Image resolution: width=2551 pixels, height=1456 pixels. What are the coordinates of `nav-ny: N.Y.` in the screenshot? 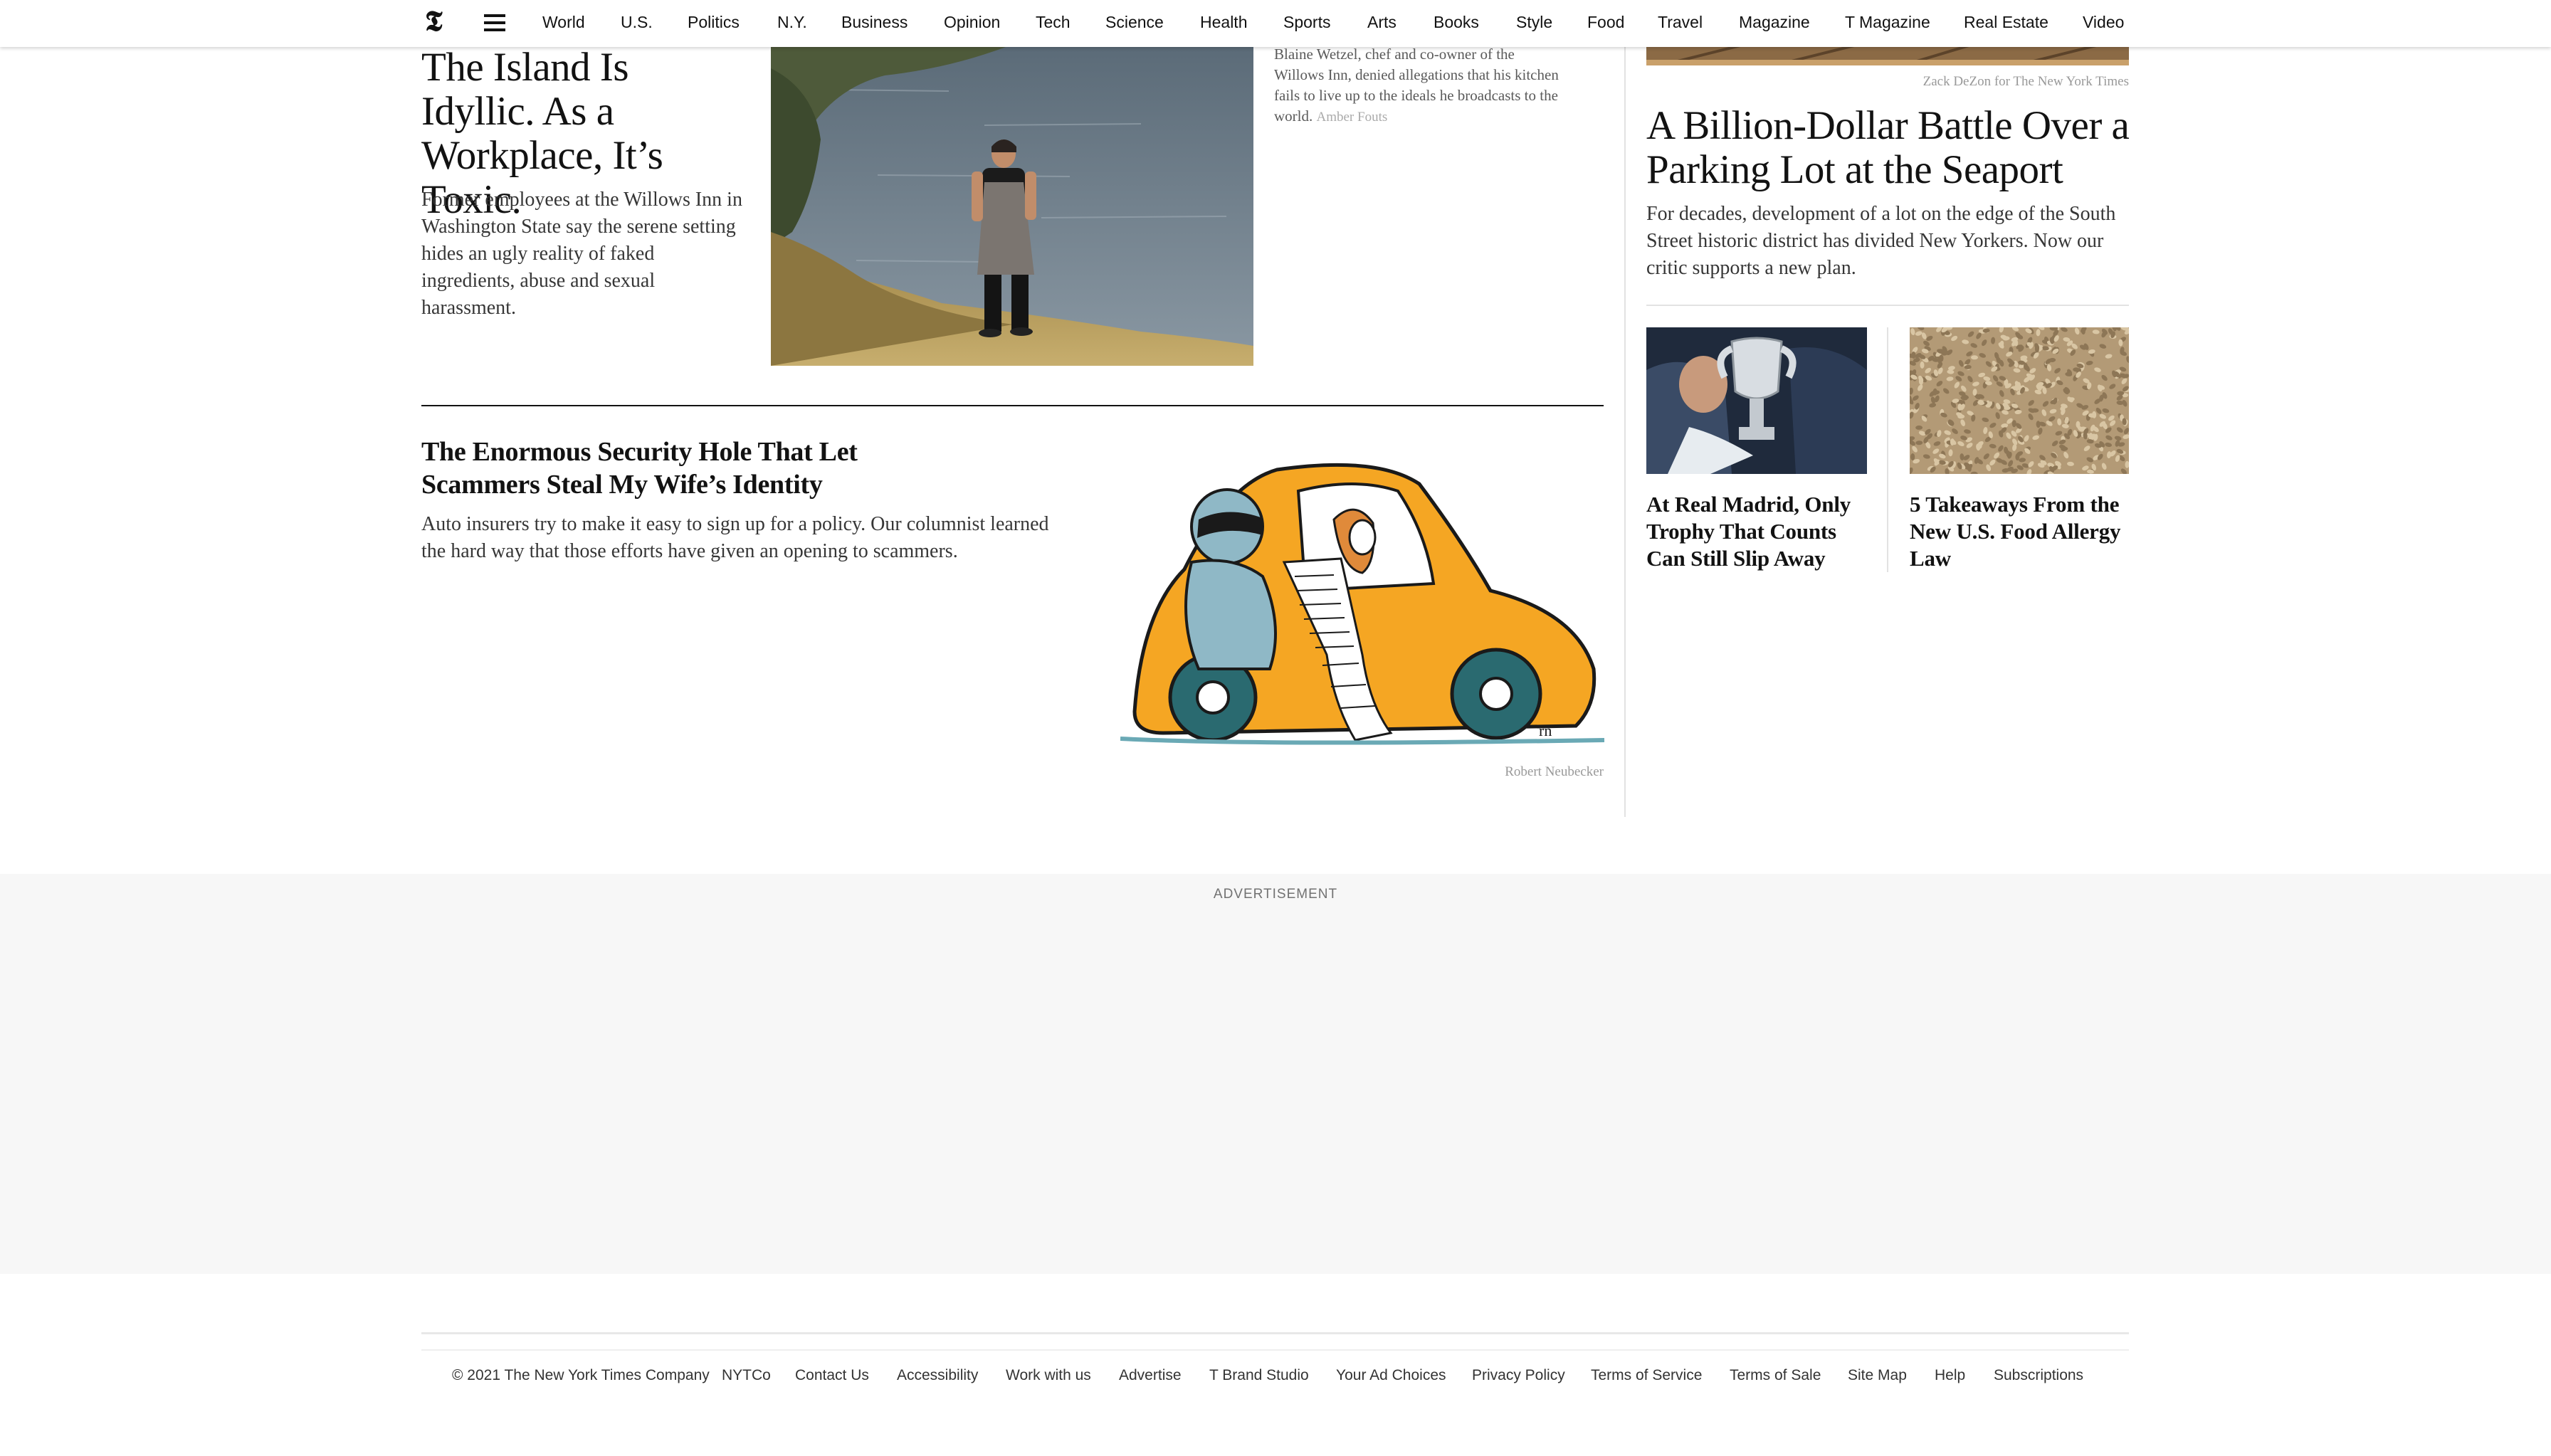 It's located at (792, 22).